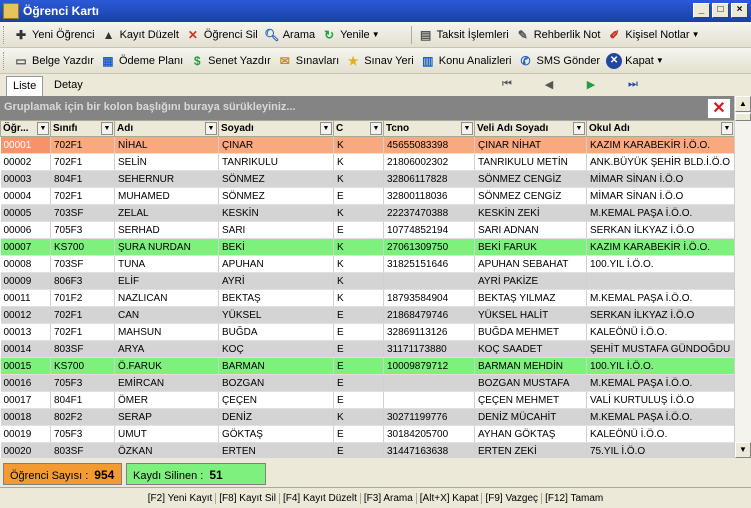 The width and height of the screenshot is (751, 508). What do you see at coordinates (660, 281) in the screenshot?
I see `table-cell-okul` at bounding box center [660, 281].